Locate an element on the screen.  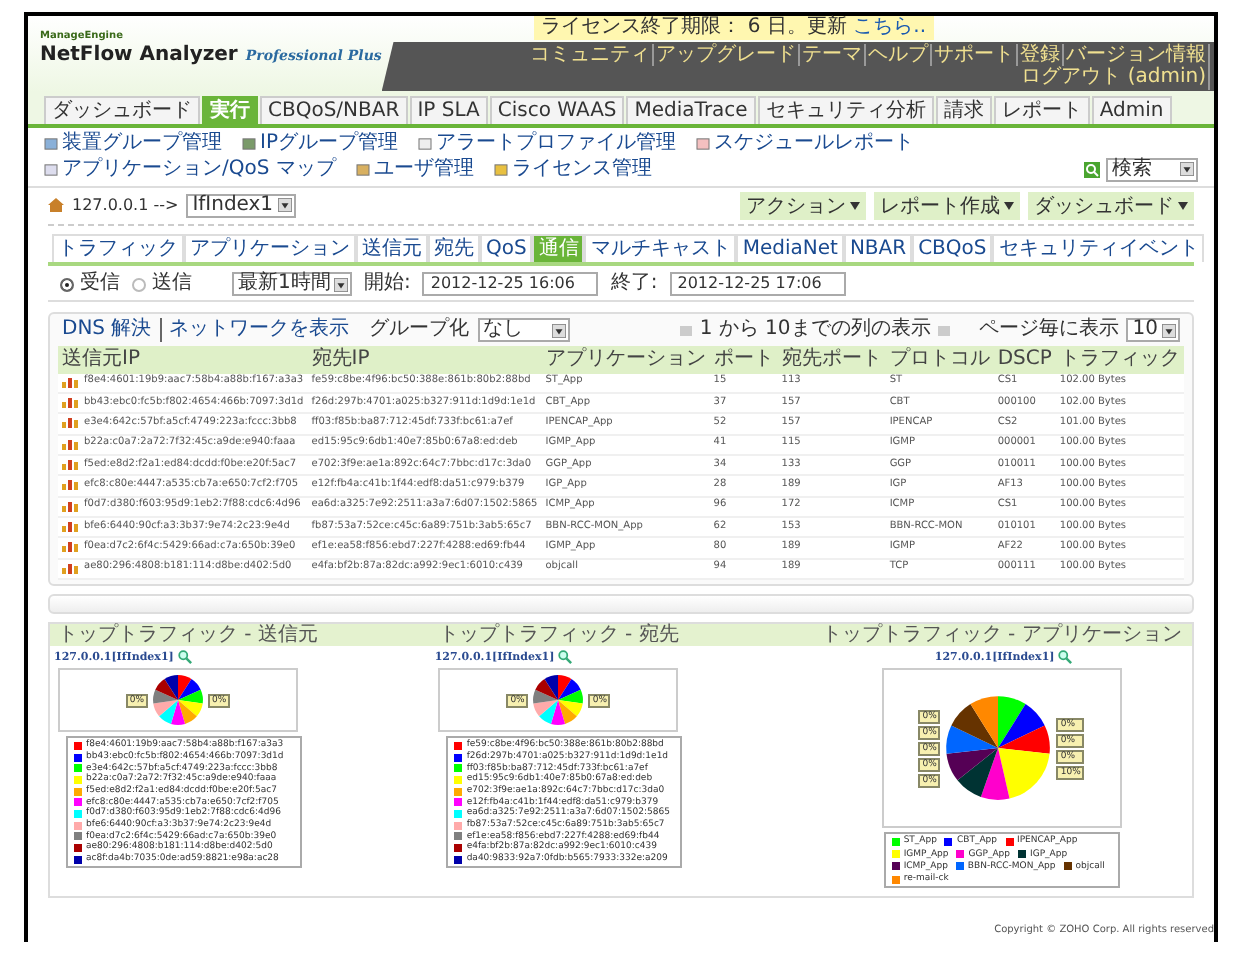
top-link: コミュニティ is located at coordinates (591, 54).